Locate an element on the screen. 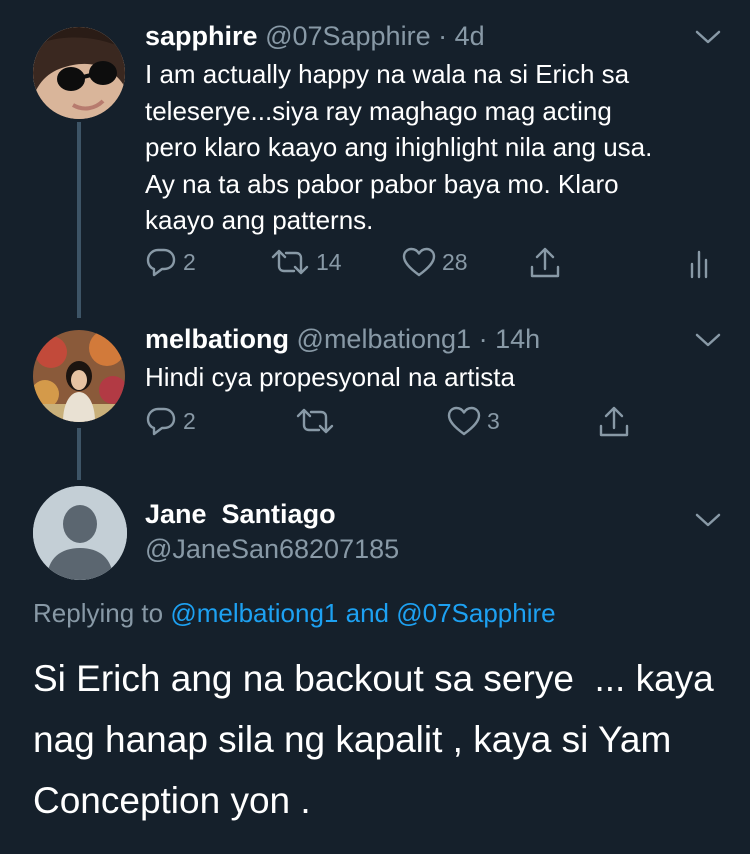 The height and width of the screenshot is (854, 750). display-name: sapphire is located at coordinates (201, 36).